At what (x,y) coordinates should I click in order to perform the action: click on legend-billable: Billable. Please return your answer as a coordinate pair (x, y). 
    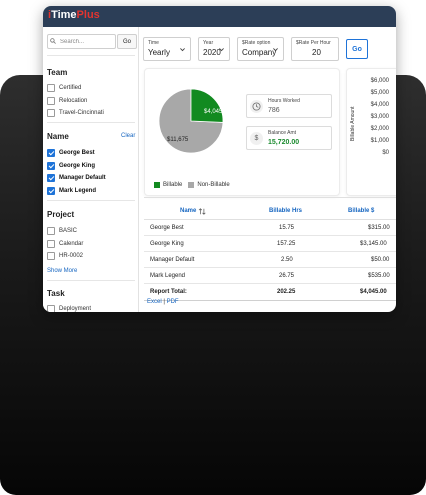
    Looking at the image, I should click on (173, 185).